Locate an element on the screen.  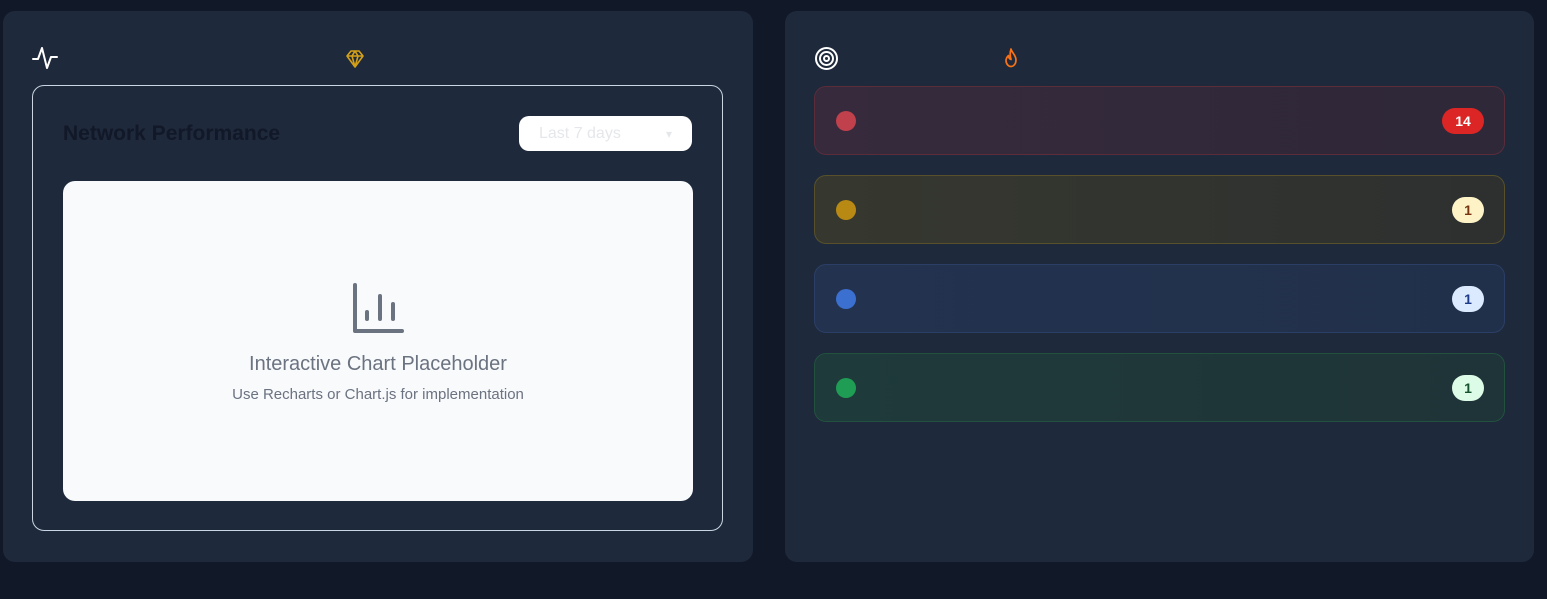
target-icon is located at coordinates (826, 61).